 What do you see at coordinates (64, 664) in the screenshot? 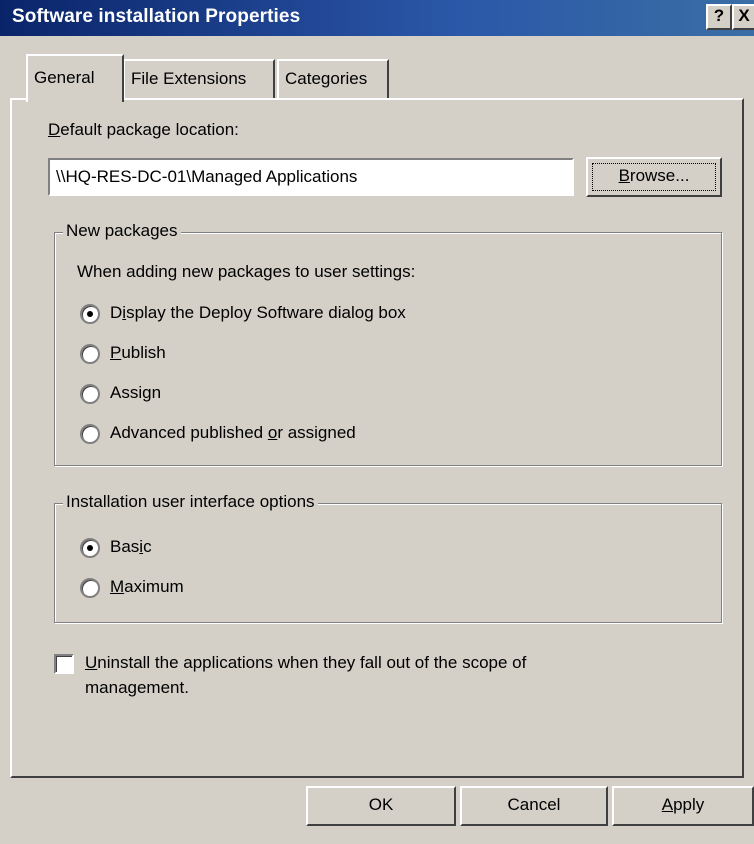
I see `uninstall-checkbox` at bounding box center [64, 664].